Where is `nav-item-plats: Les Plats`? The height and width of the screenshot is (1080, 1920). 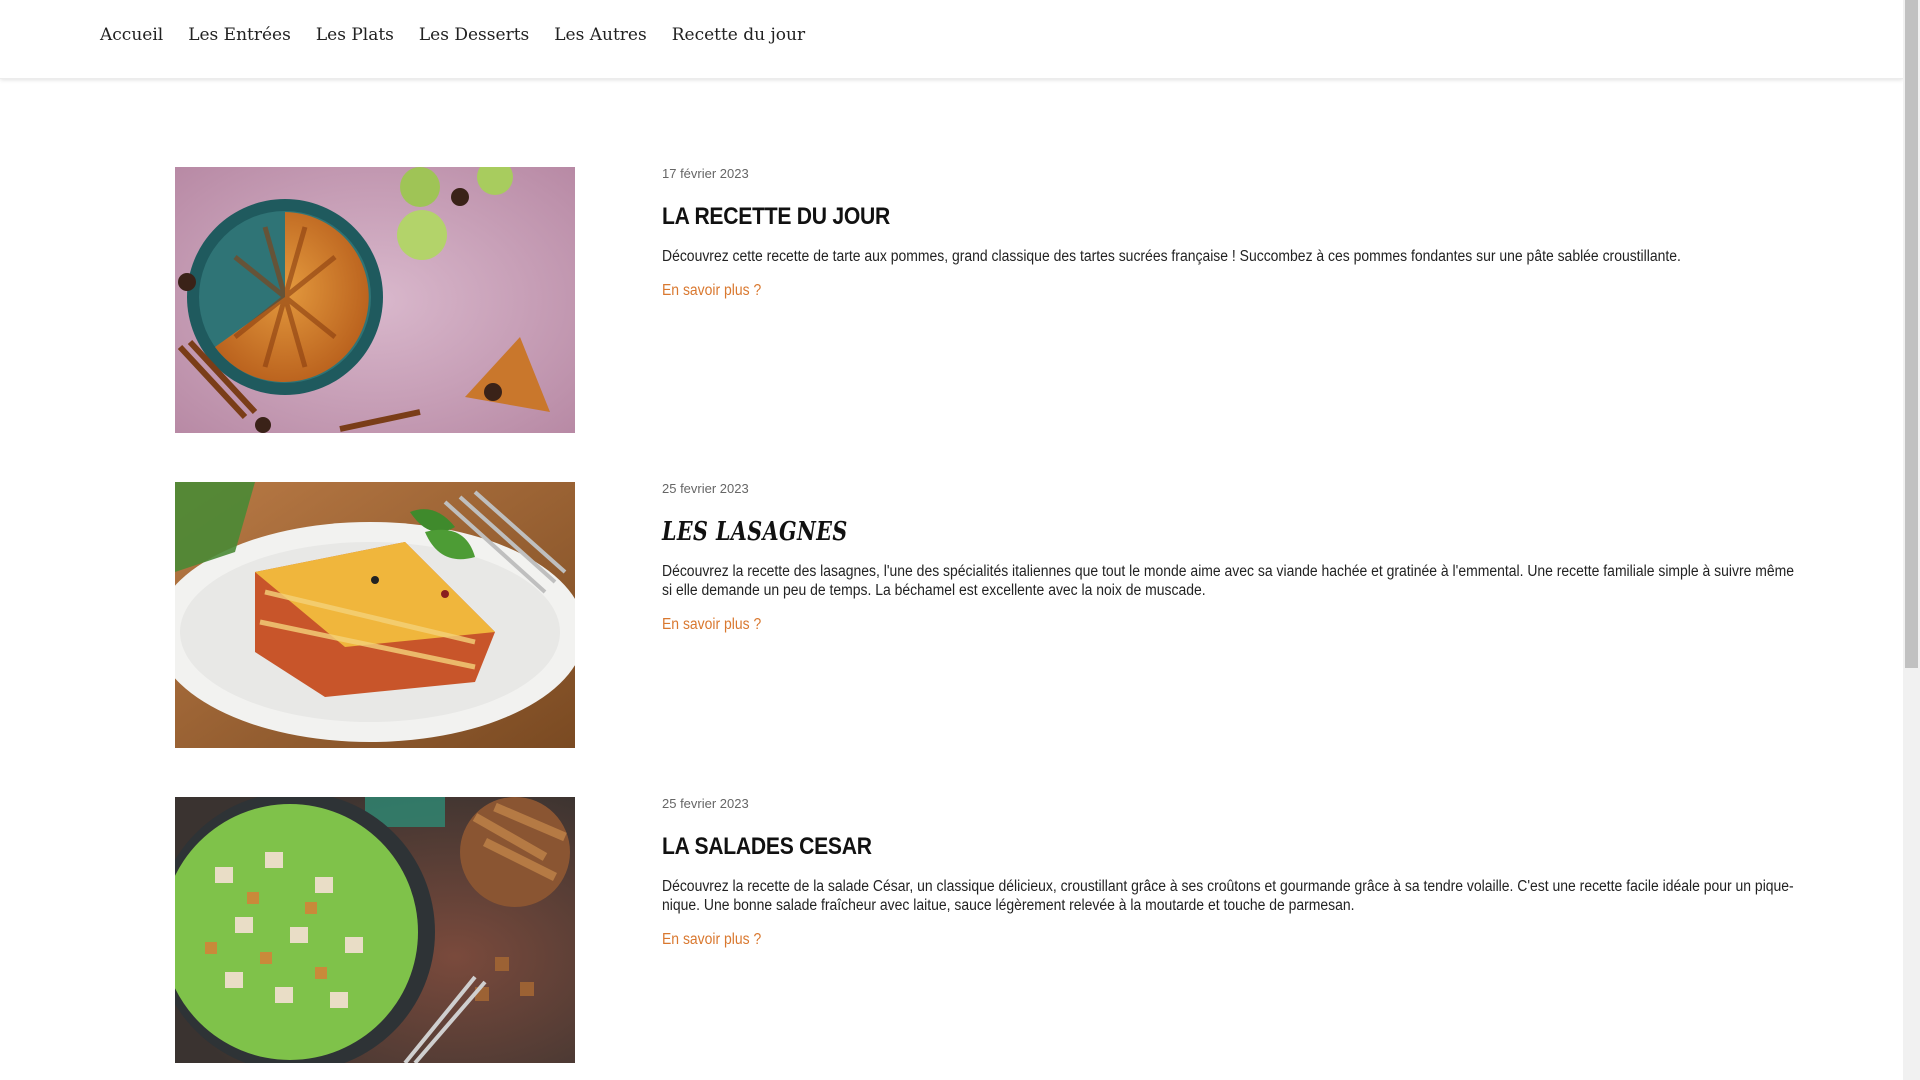 nav-item-plats: Les Plats is located at coordinates (355, 35).